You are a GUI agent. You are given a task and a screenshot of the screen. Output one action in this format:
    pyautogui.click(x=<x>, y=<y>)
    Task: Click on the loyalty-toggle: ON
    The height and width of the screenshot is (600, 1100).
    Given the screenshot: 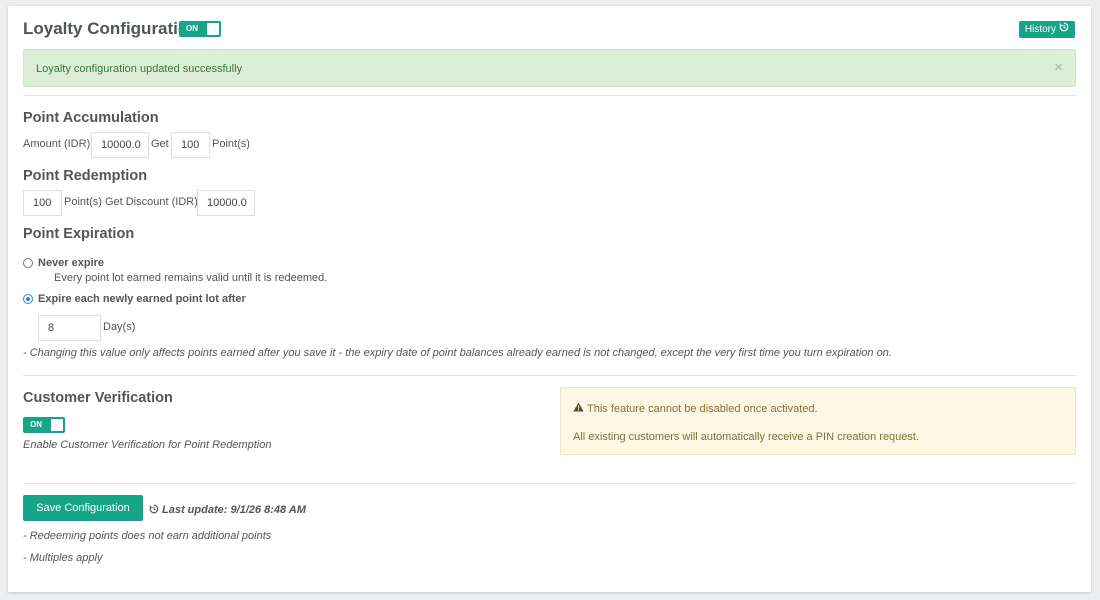 What is the action you would take?
    pyautogui.click(x=200, y=29)
    